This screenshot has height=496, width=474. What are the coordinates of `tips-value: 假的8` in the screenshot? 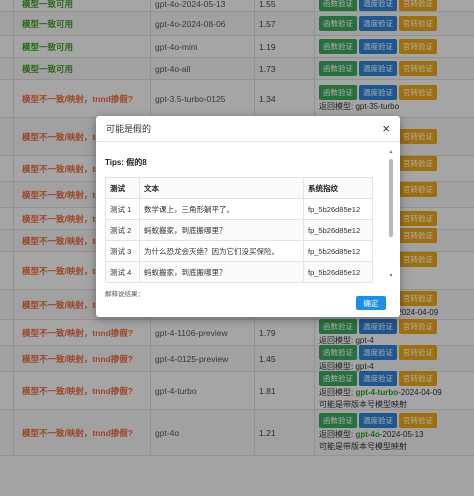 It's located at (136, 162).